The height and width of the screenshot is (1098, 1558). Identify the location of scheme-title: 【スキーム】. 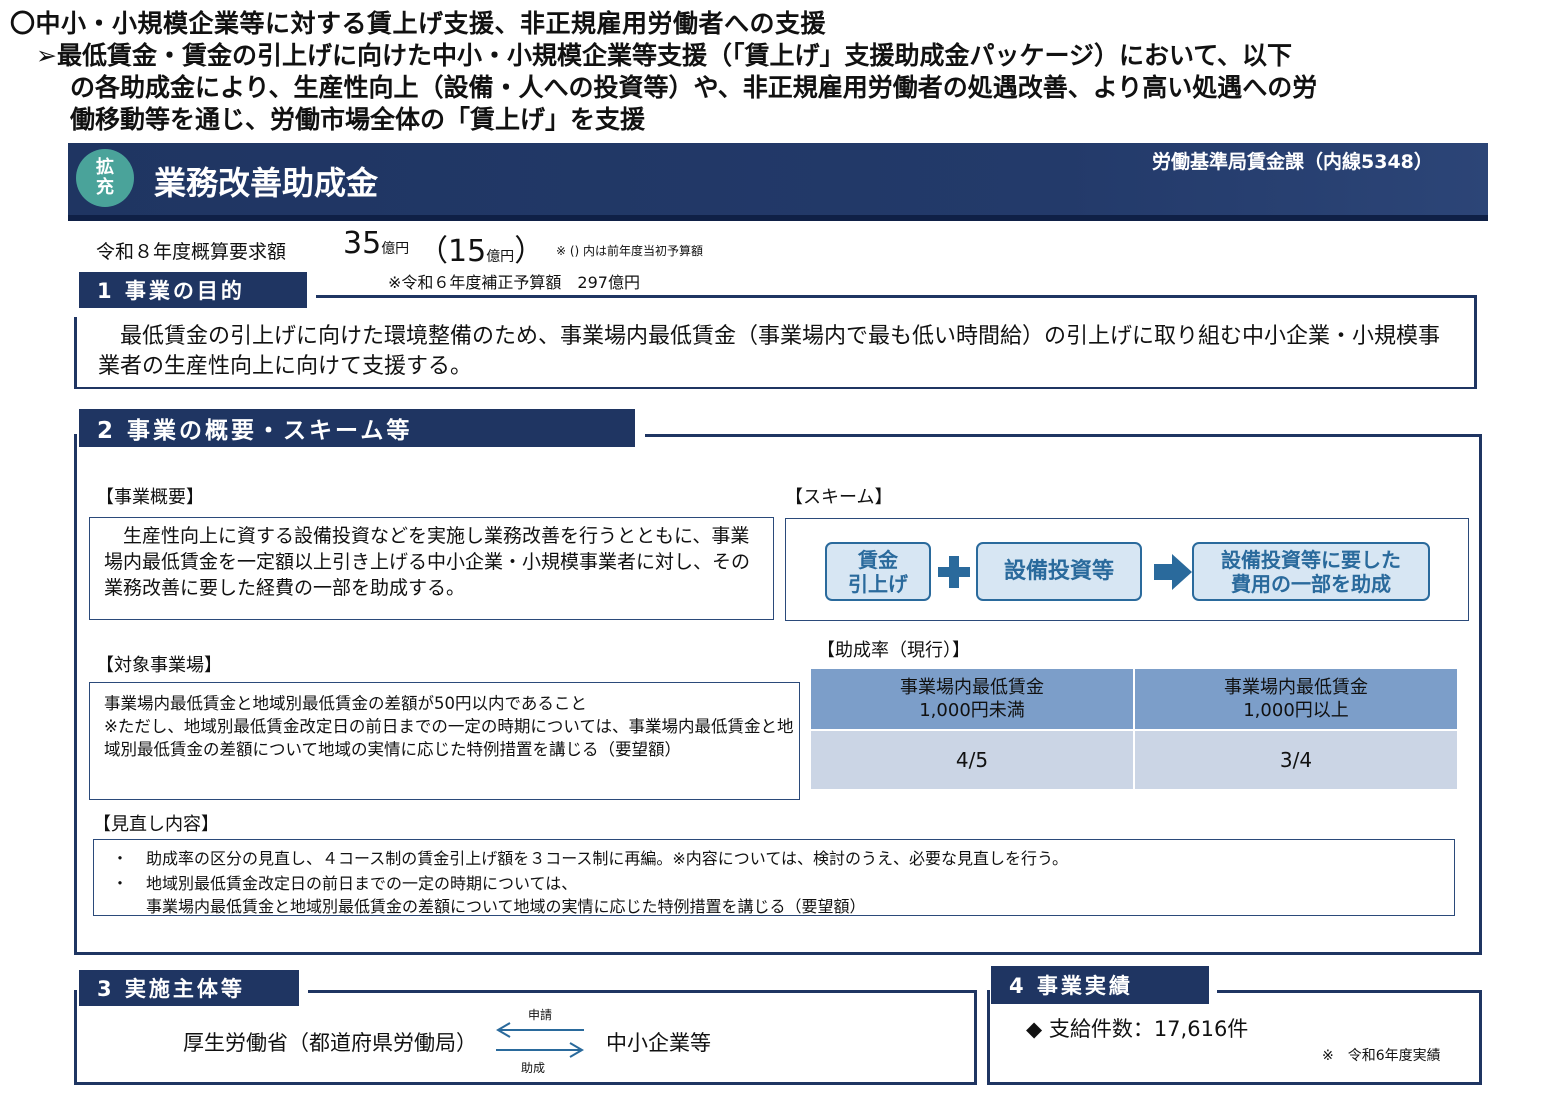
(839, 497).